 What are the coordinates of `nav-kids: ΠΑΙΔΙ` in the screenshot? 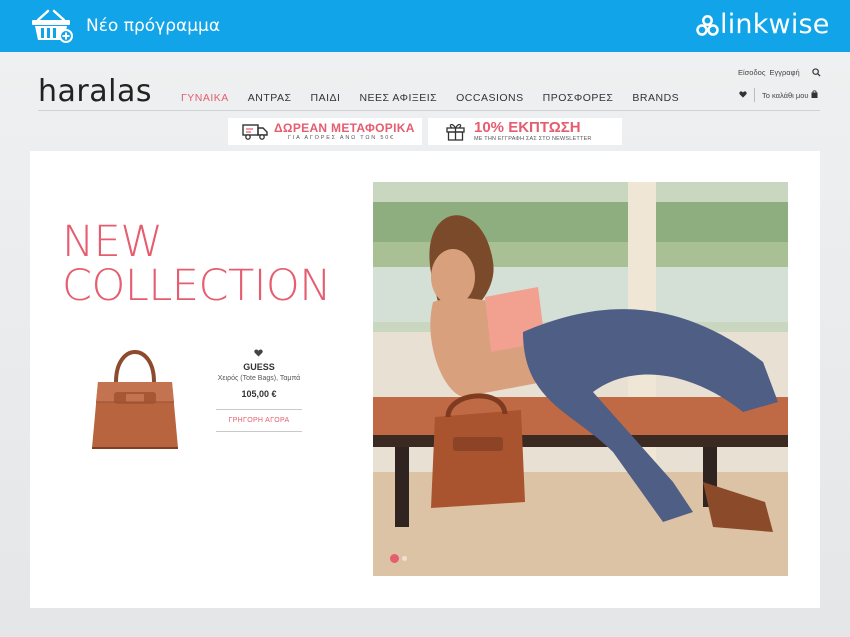 It's located at (326, 98).